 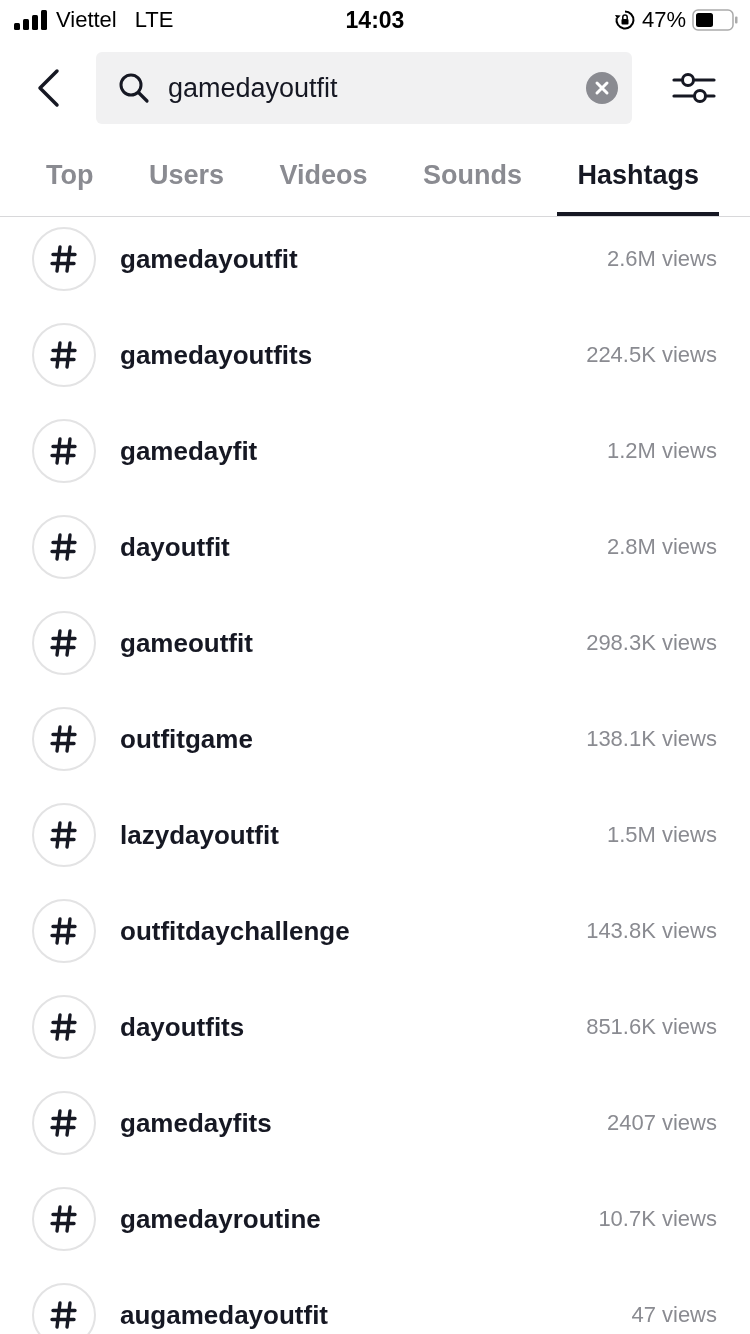 I want to click on rotation-lock-icon, so click(x=624, y=20).